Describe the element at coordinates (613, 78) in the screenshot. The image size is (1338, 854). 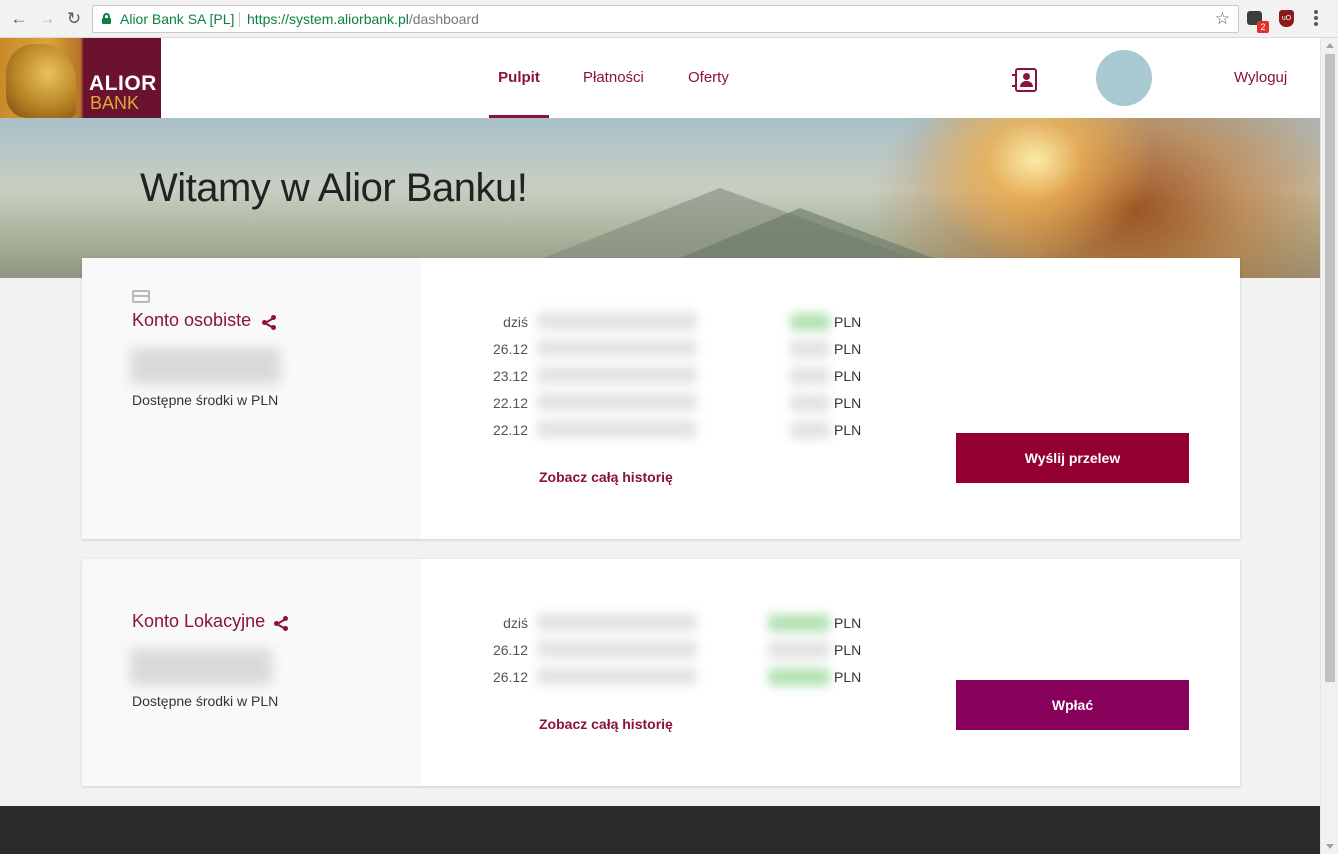
I see `nav-platnosci: Płatności` at that location.